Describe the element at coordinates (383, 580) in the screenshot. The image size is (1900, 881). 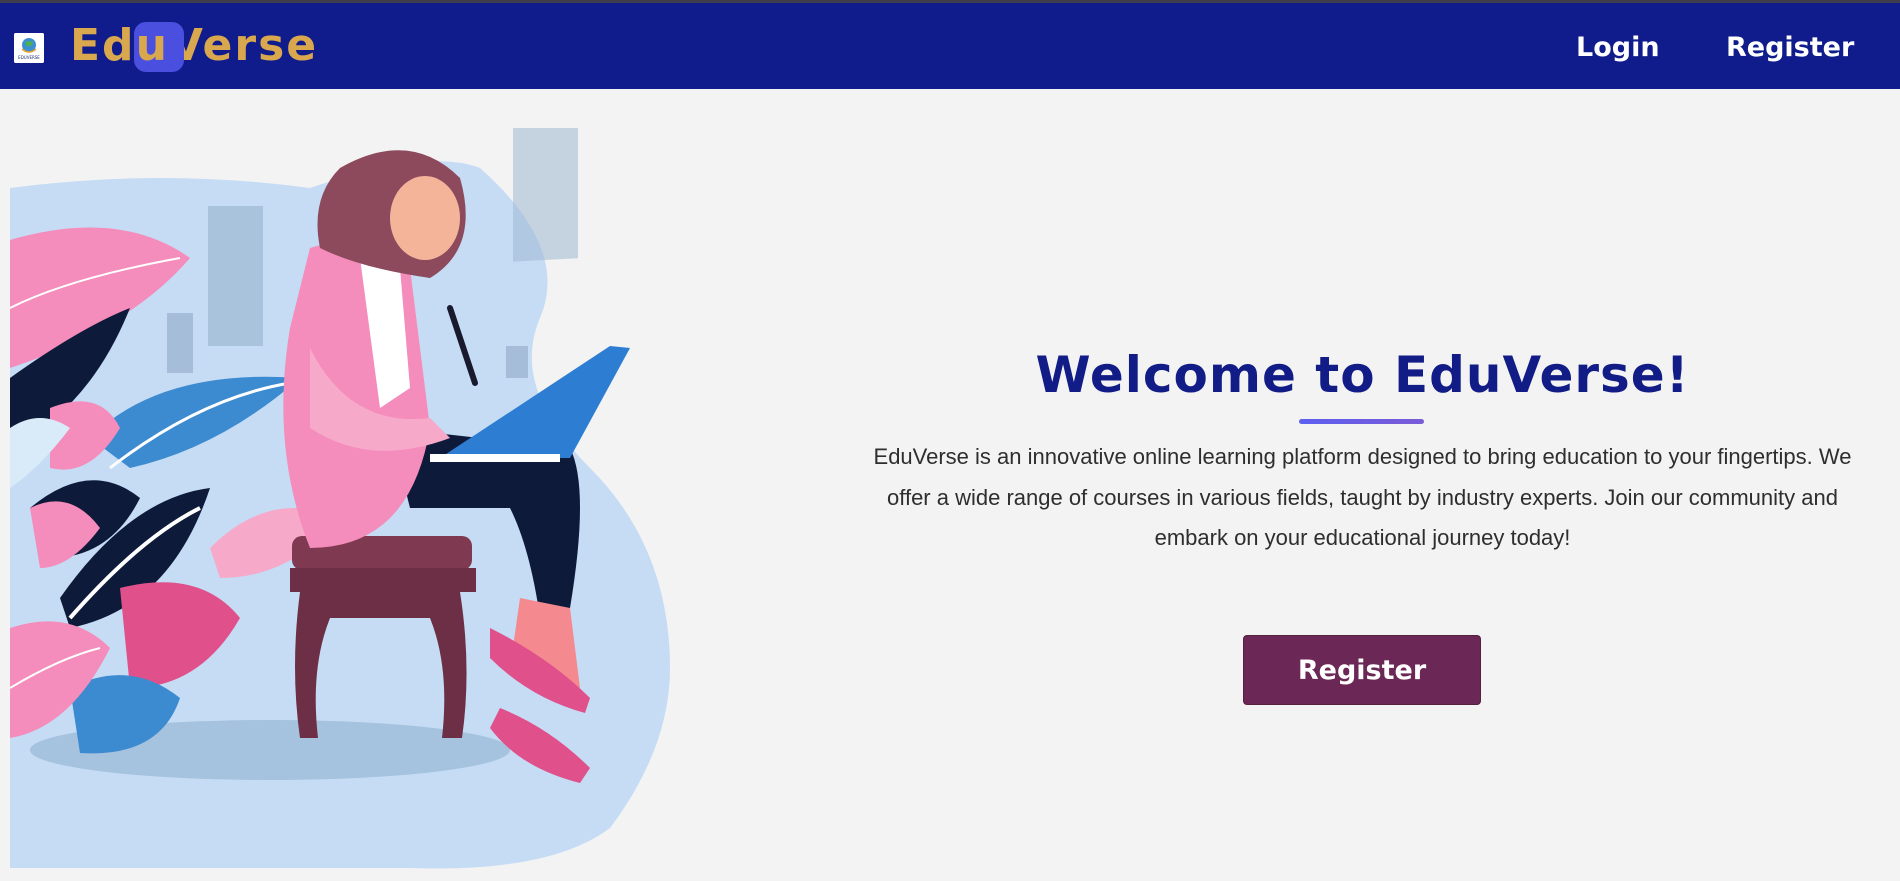
I see `stool-rim` at that location.